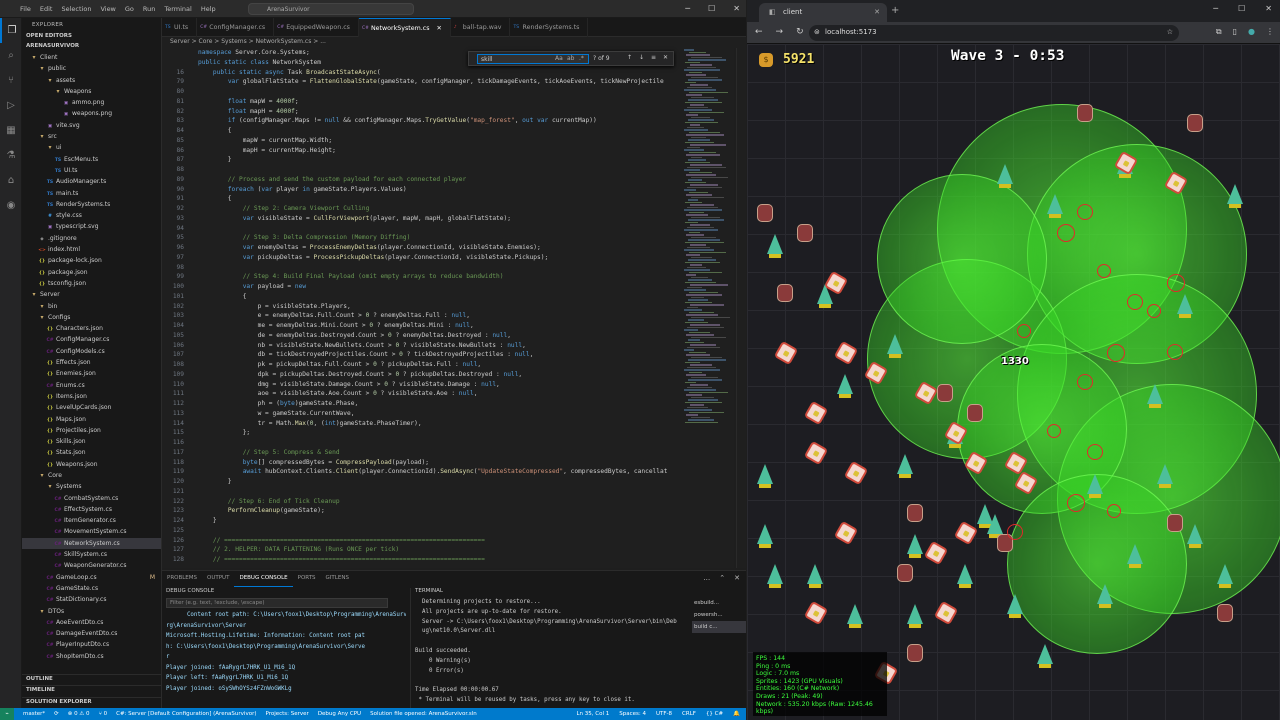 The image size is (1280, 720). I want to click on tree-item: TS RenderSystems.ts, so click(91, 204).